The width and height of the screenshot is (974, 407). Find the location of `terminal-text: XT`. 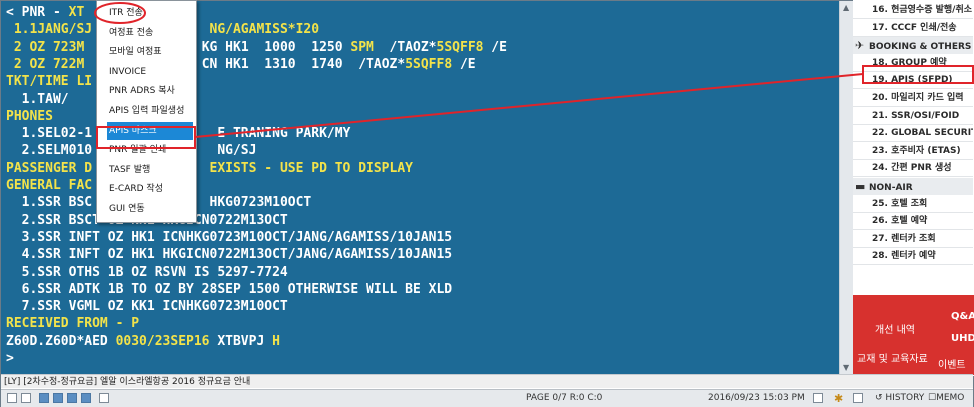

terminal-text: XT is located at coordinates (76, 12).